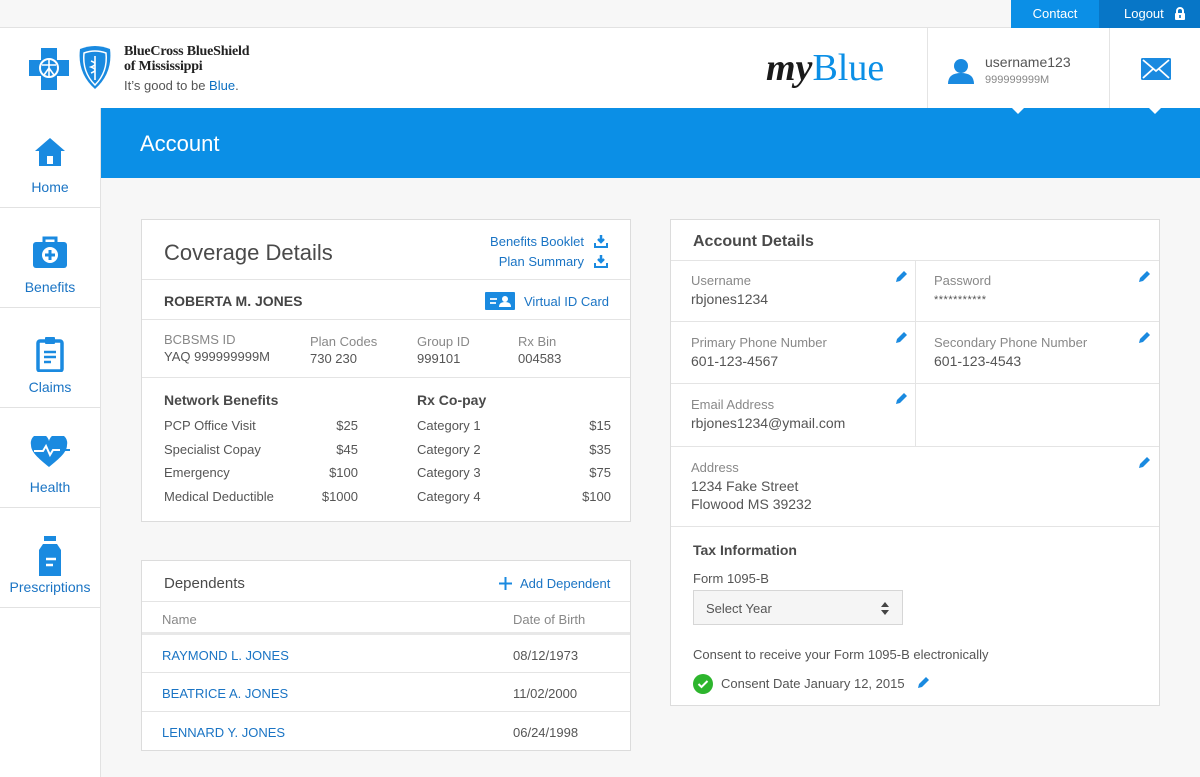 The height and width of the screenshot is (777, 1200). I want to click on sidebar-item-claims: Claims, so click(50, 358).